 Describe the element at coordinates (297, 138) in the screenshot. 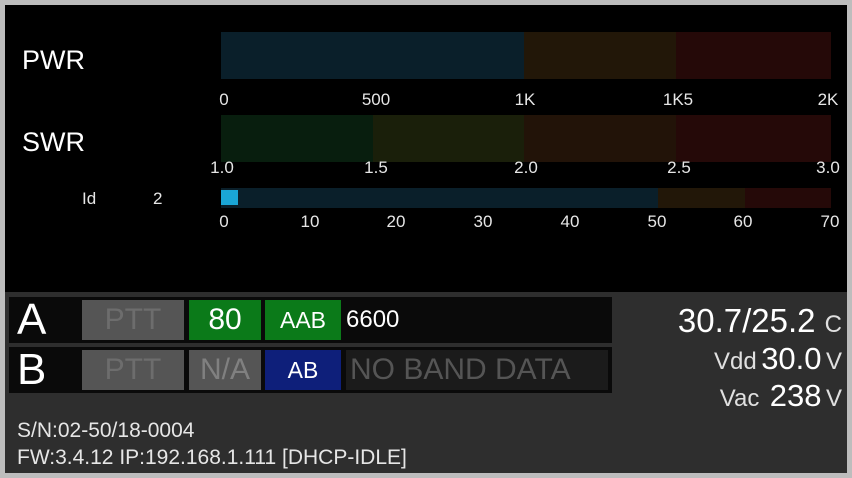

I see `swr-seg-good` at that location.